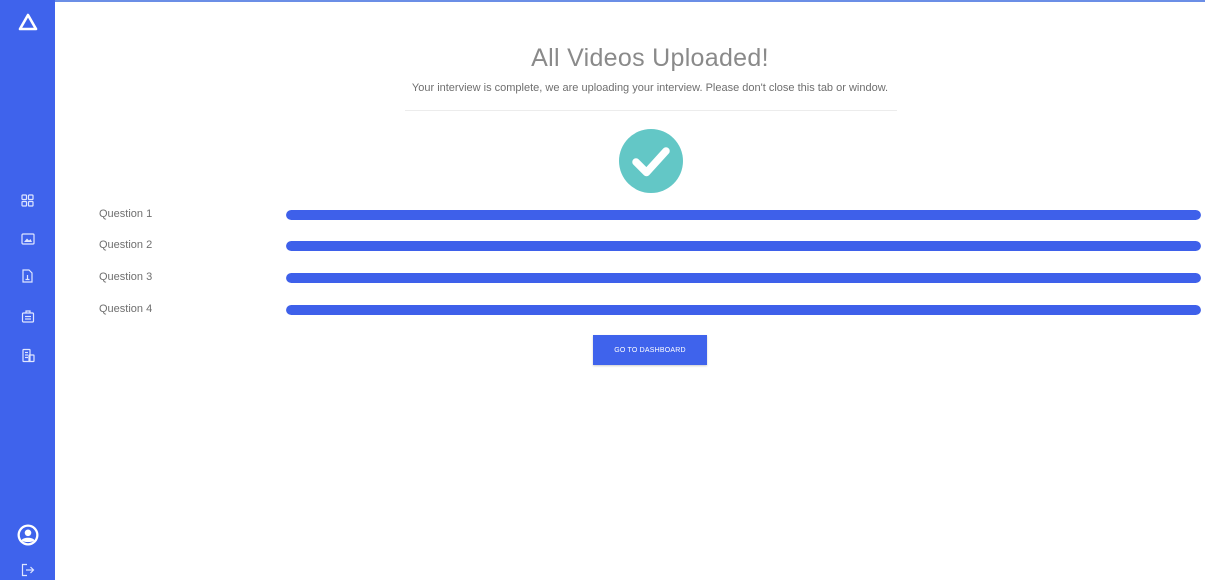 The height and width of the screenshot is (580, 1205). Describe the element at coordinates (27, 200) in the screenshot. I see `dashboard-grid-icon` at that location.